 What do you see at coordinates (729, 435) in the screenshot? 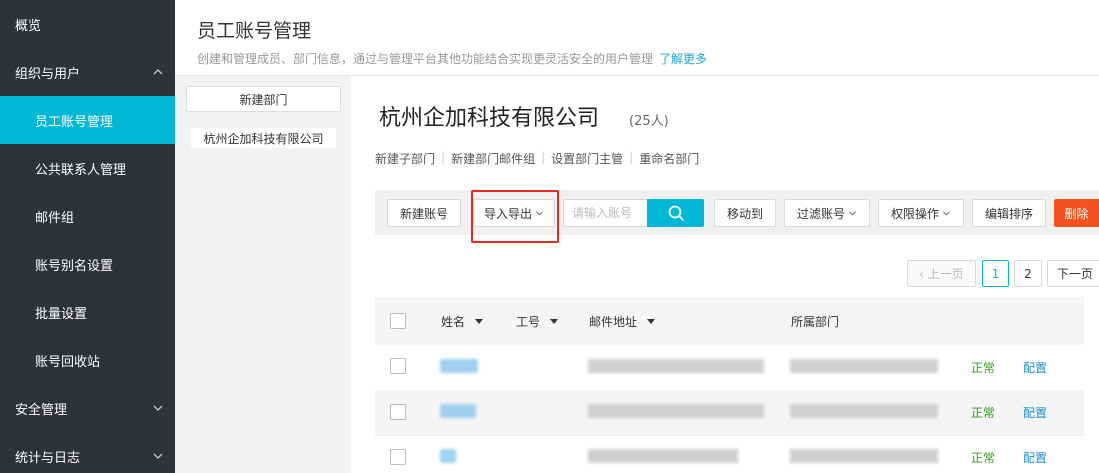
I see `row-divider` at bounding box center [729, 435].